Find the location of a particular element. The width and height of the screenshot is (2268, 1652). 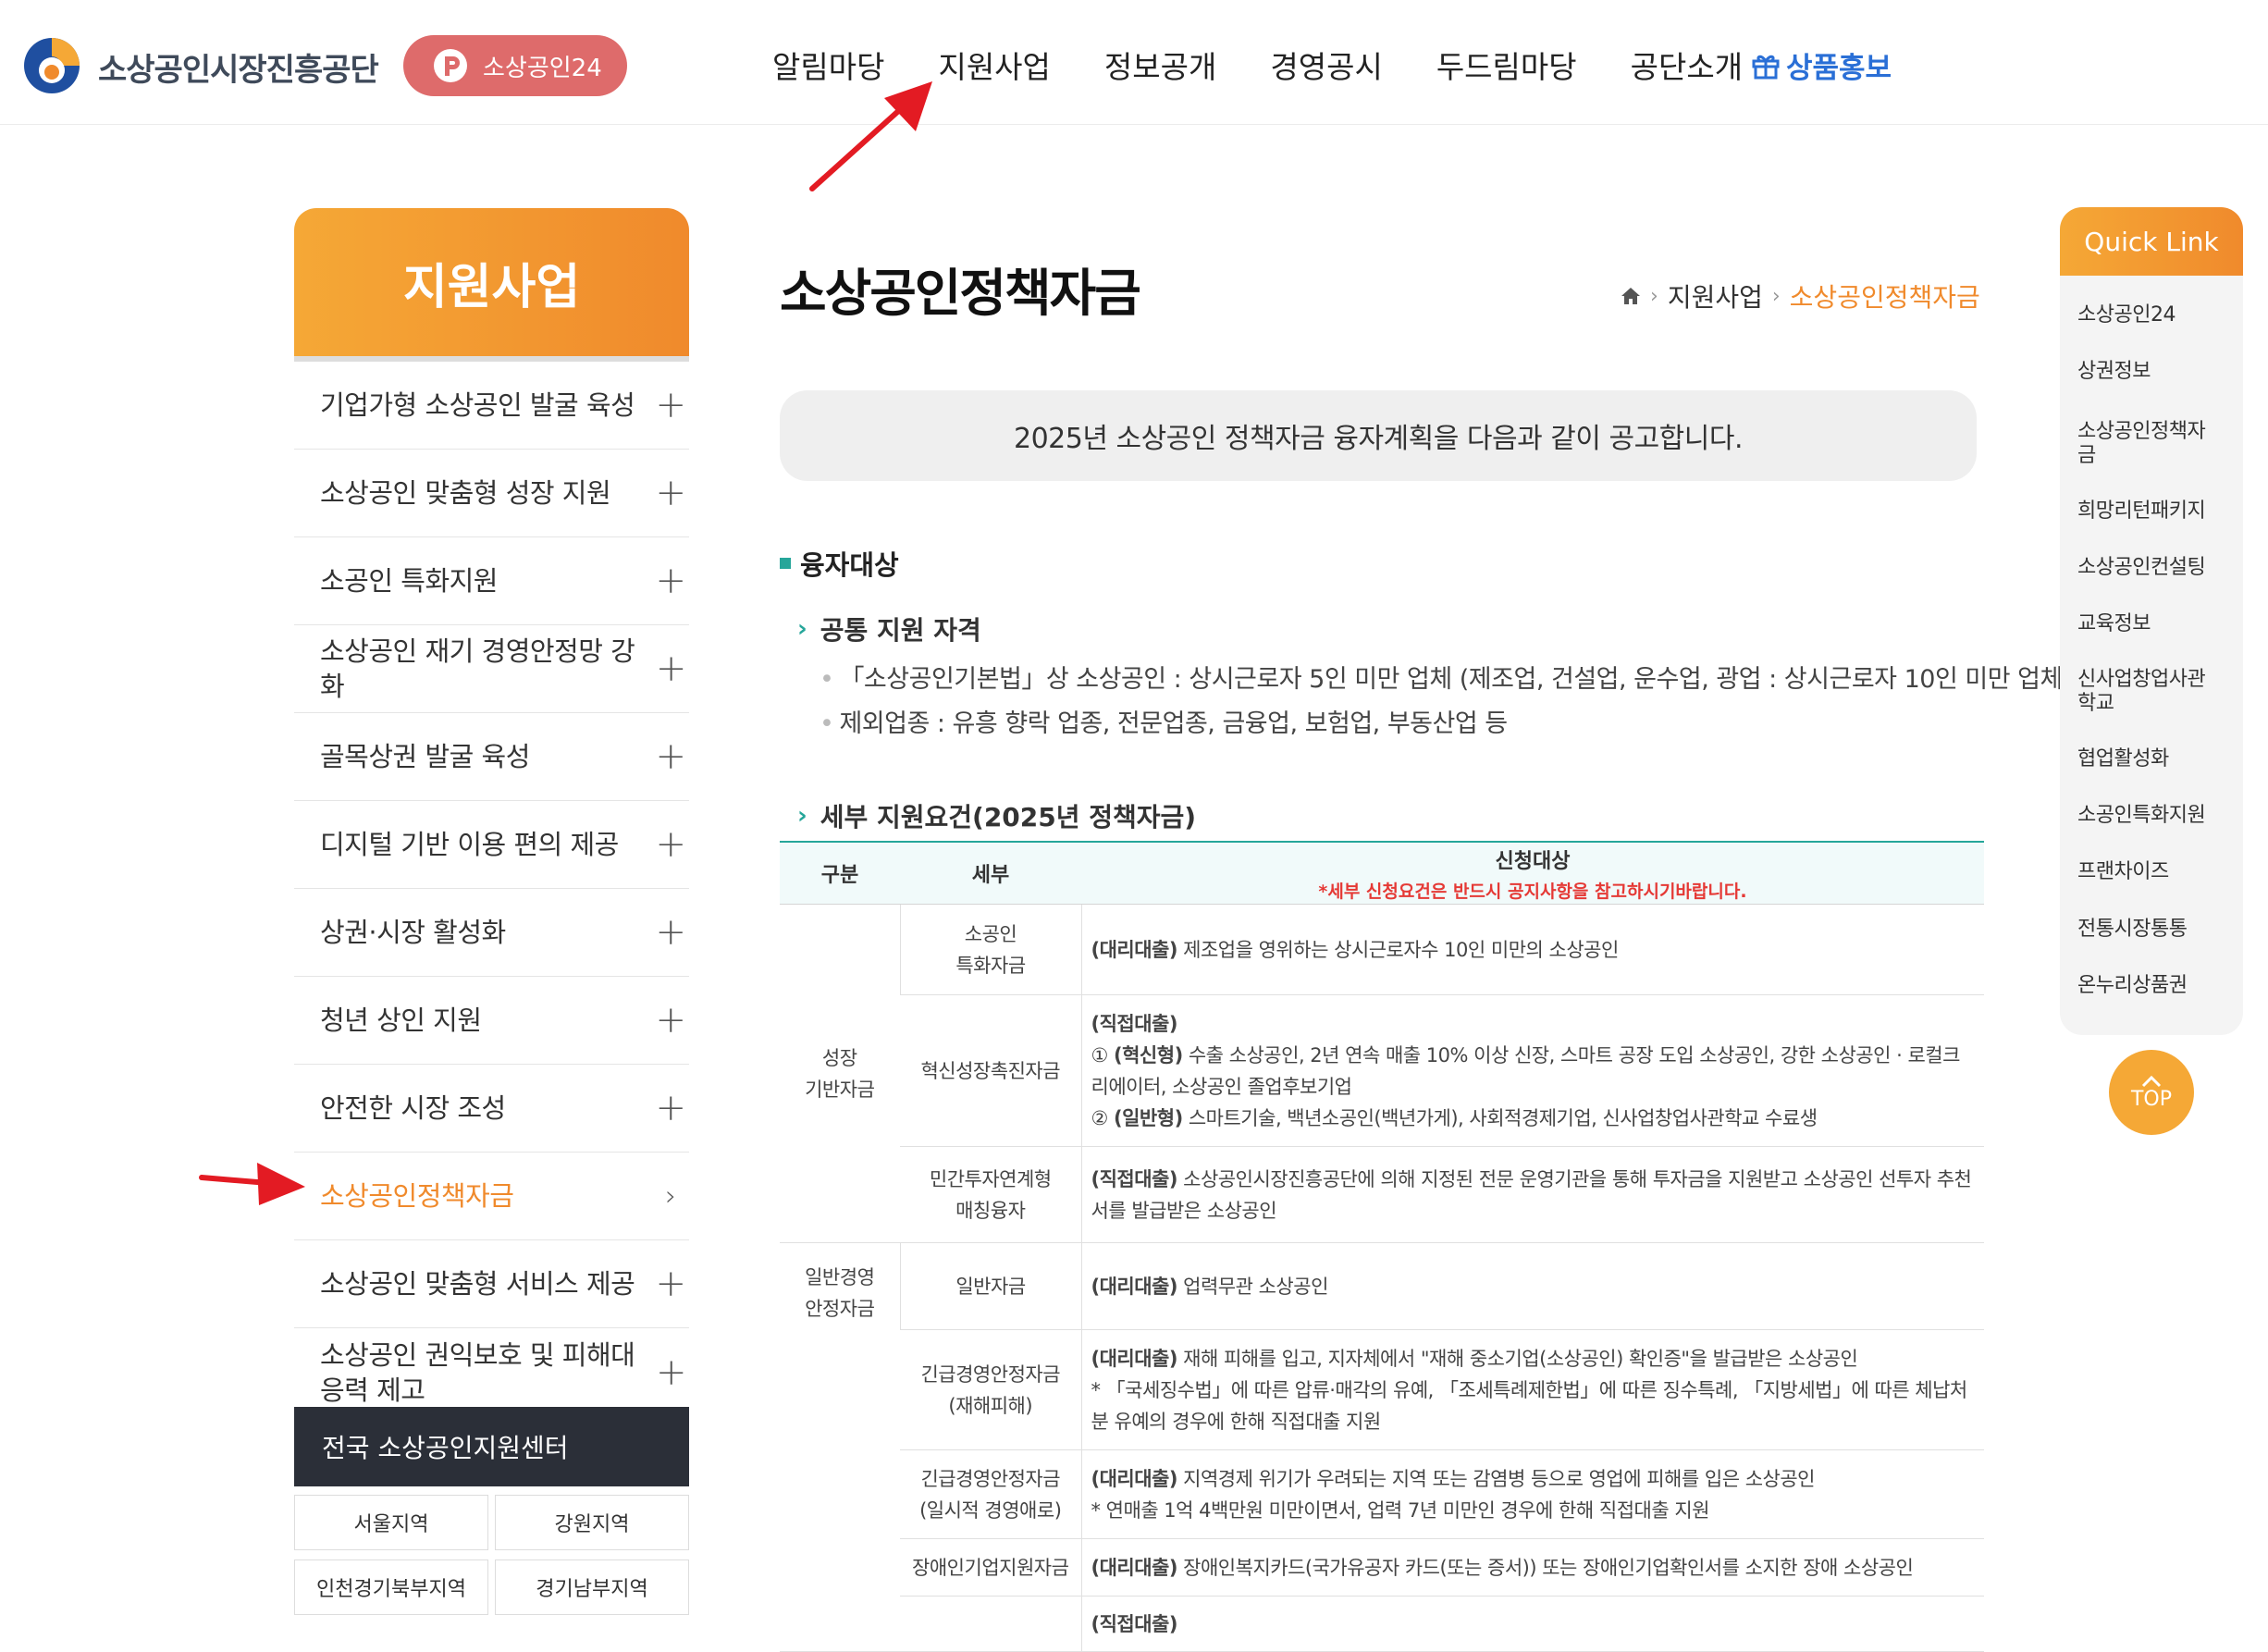

region-incheon: 인천경기북부지역 is located at coordinates (391, 1587).